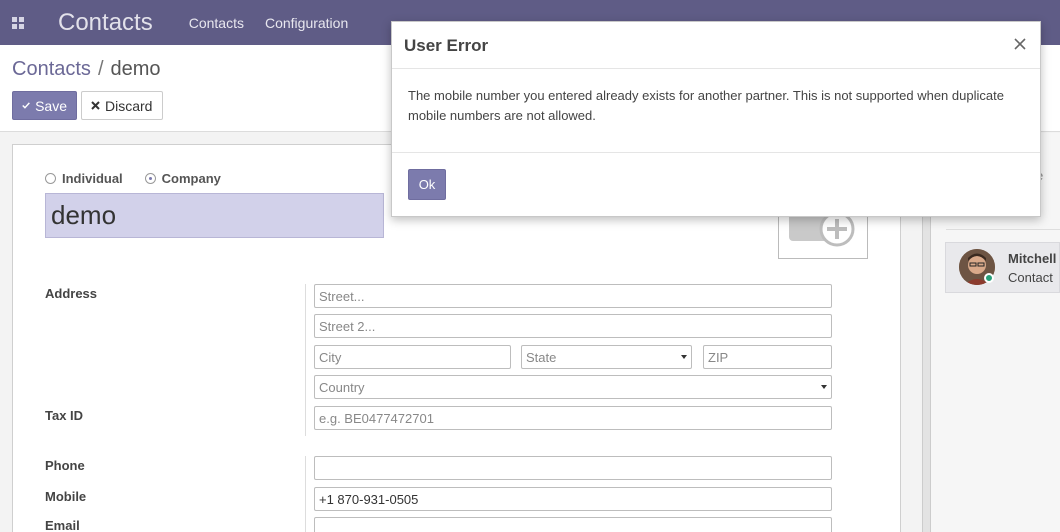 The height and width of the screenshot is (532, 1060). What do you see at coordinates (412, 357) in the screenshot?
I see `city-input: City` at bounding box center [412, 357].